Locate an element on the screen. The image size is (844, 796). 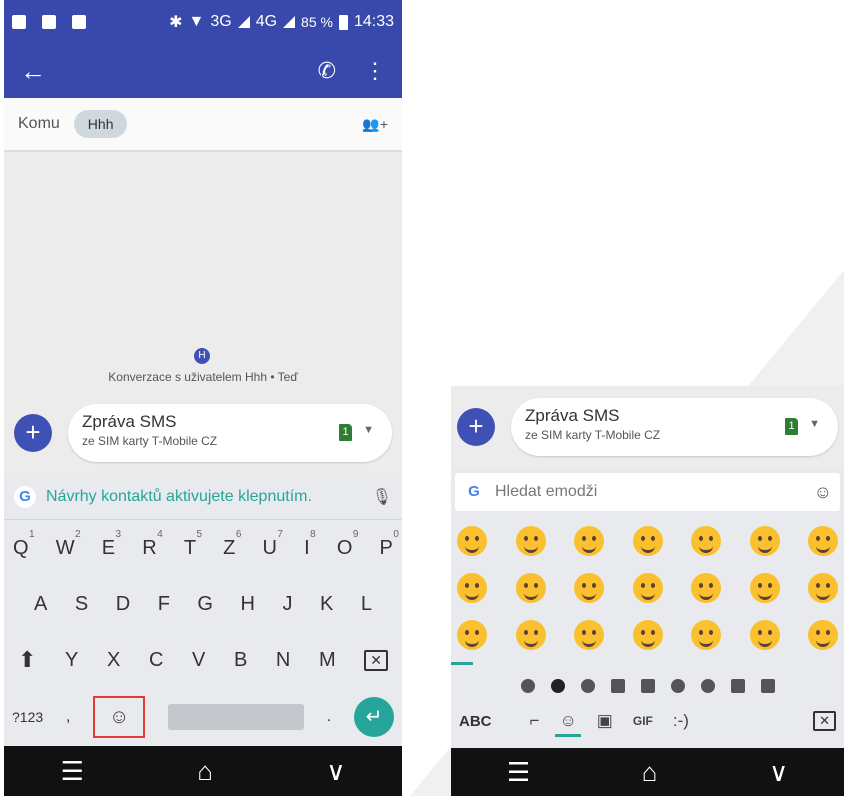
recipient-chip: Hhh is located at coordinates (100, 124).